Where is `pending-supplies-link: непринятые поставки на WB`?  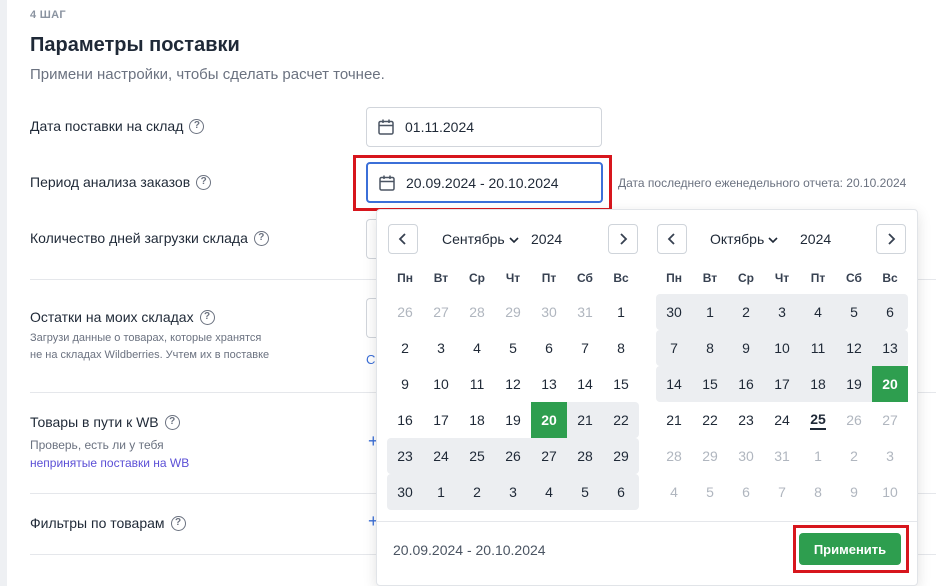 pending-supplies-link: непринятые поставки на WB is located at coordinates (109, 463).